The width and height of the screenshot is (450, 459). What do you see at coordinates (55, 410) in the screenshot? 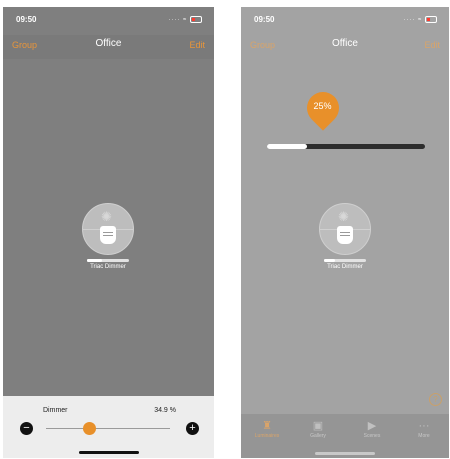
I see `dimmer-label: Dimmer` at bounding box center [55, 410].